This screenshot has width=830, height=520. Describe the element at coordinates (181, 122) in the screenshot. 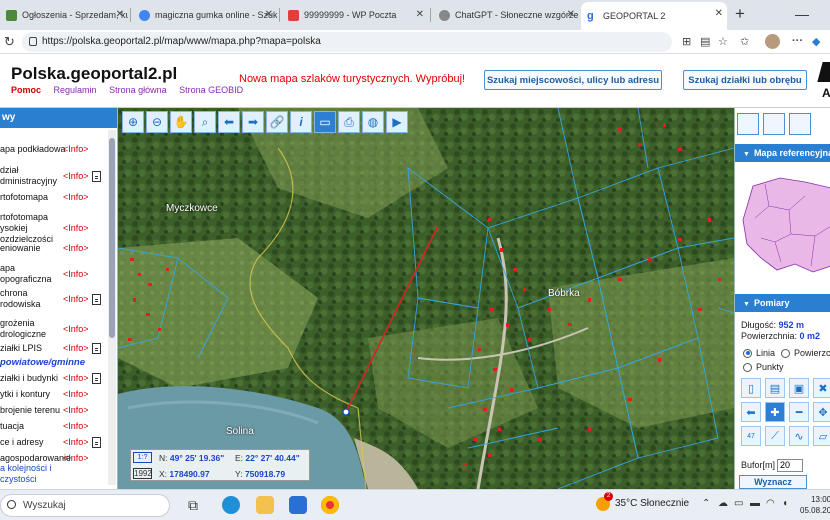

I see `pan-hand-icon: ✋` at that location.